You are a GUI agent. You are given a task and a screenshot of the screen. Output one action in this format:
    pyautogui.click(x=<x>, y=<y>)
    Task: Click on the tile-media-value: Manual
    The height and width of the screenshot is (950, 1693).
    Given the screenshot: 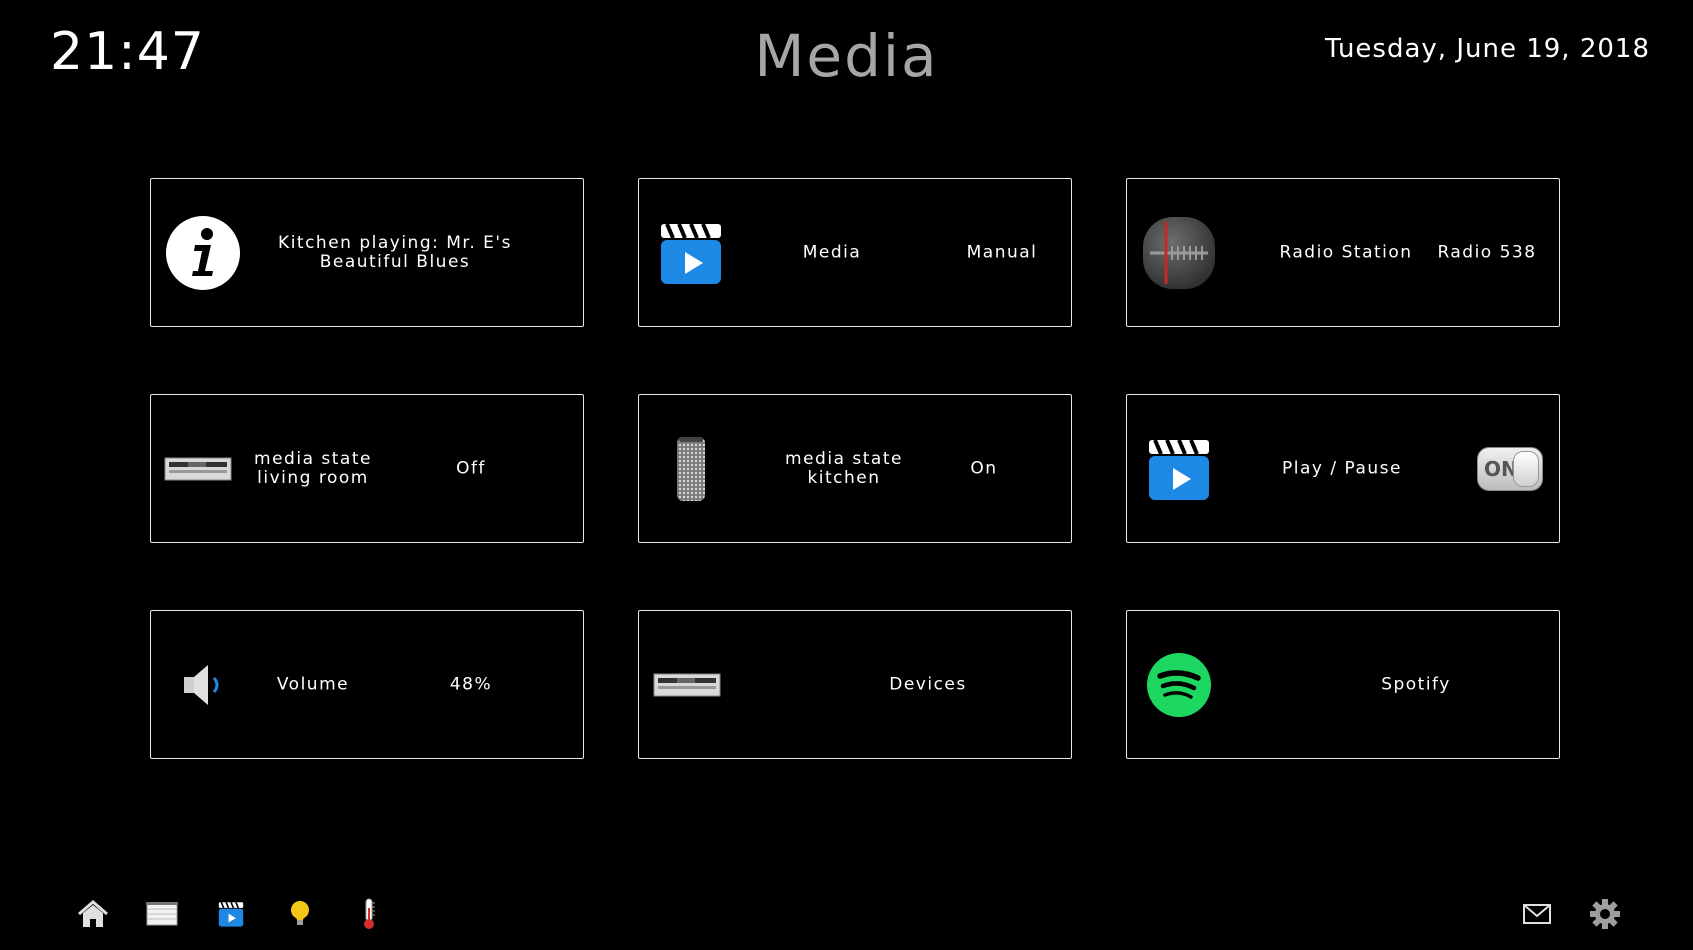 What is the action you would take?
    pyautogui.click(x=1002, y=252)
    